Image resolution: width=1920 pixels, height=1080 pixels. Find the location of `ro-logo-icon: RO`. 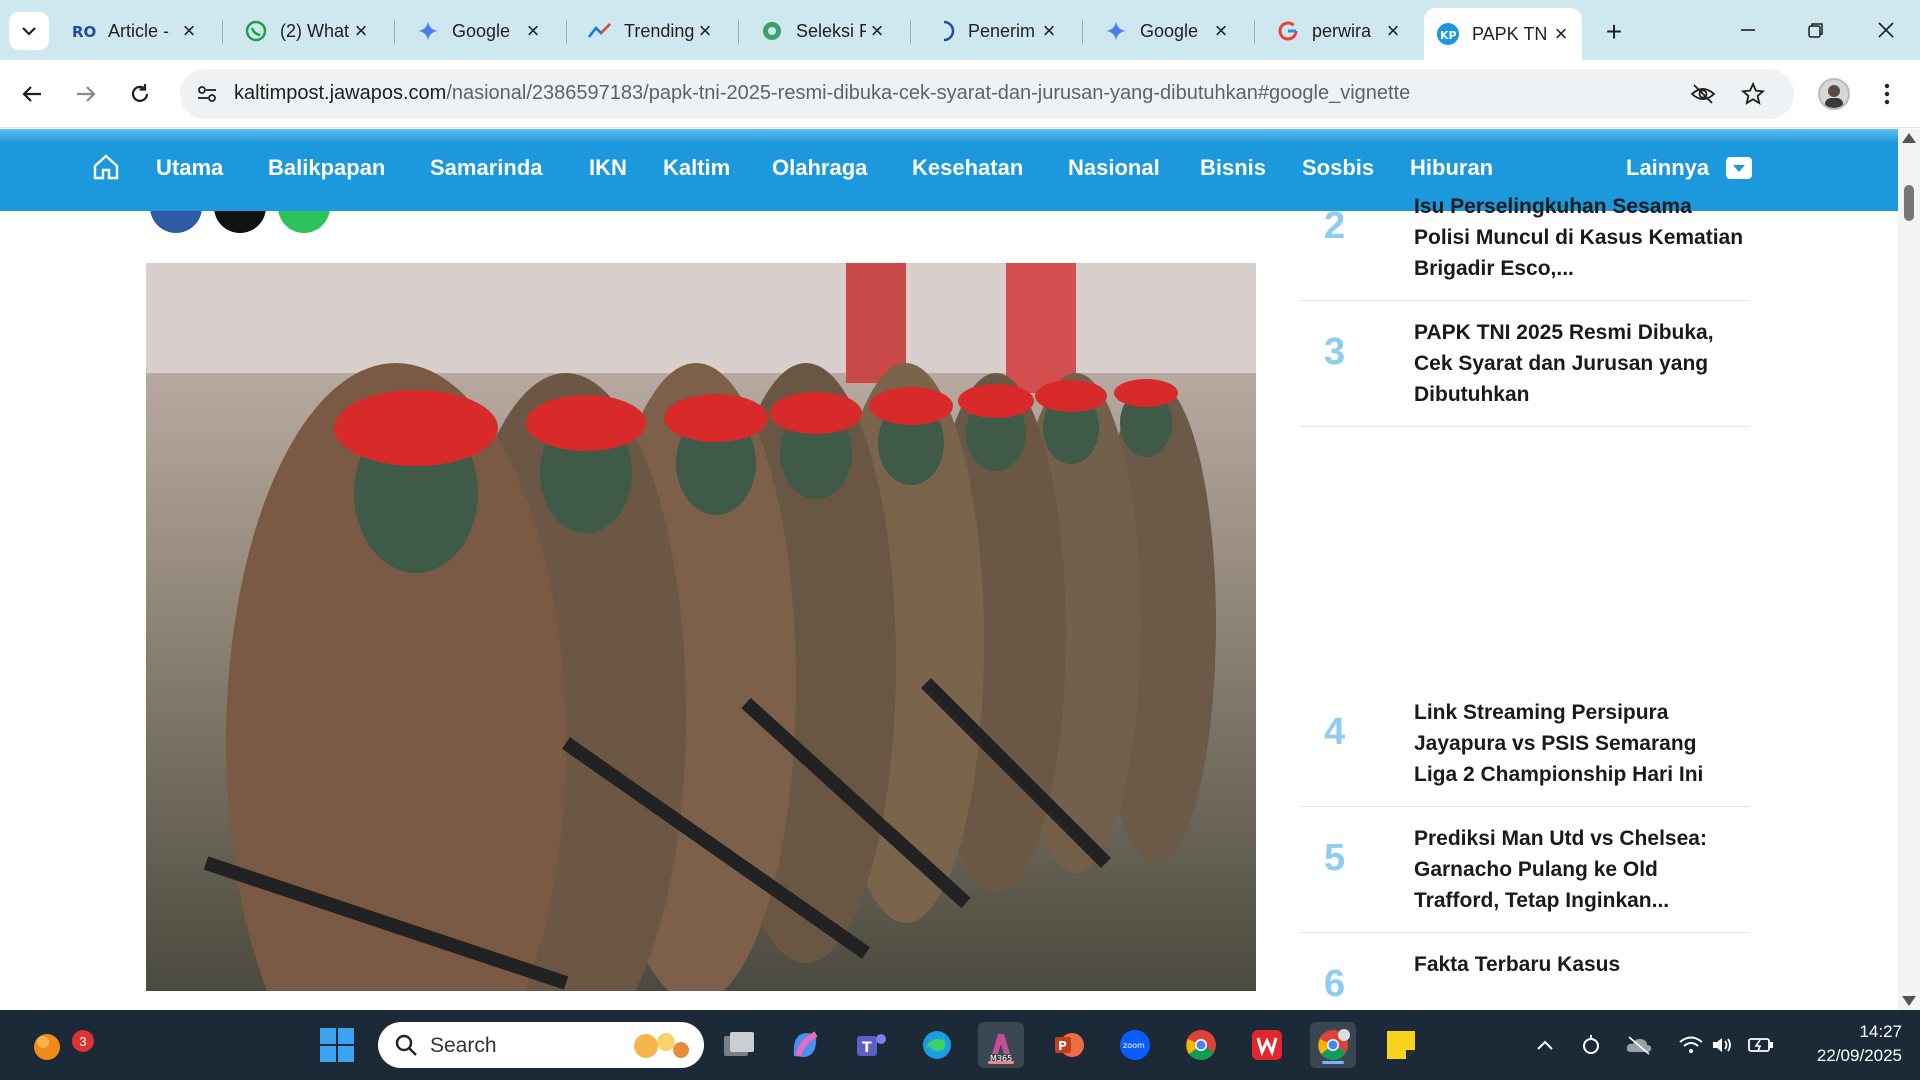

ro-logo-icon: RO is located at coordinates (84, 31).